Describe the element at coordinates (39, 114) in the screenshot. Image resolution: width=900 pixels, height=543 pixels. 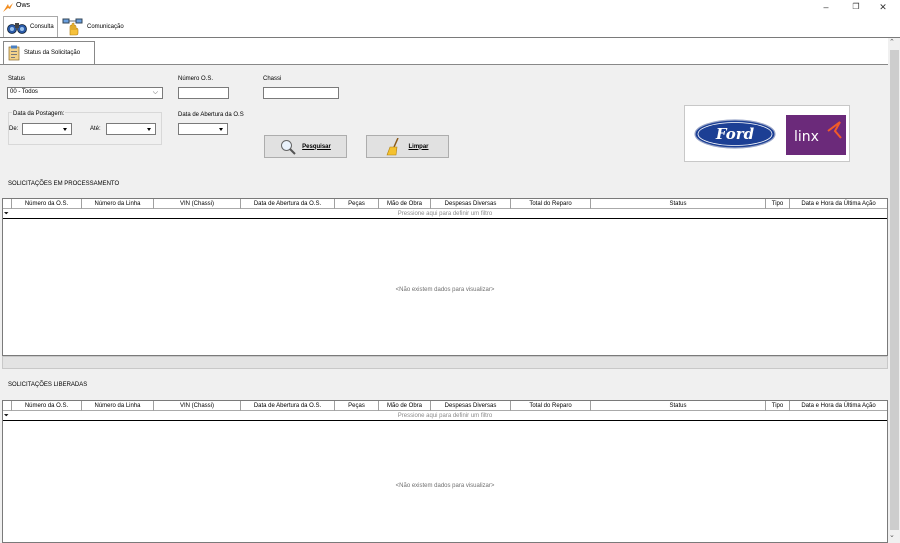
I see `data-postagem-label: Data da Postagem:` at that location.